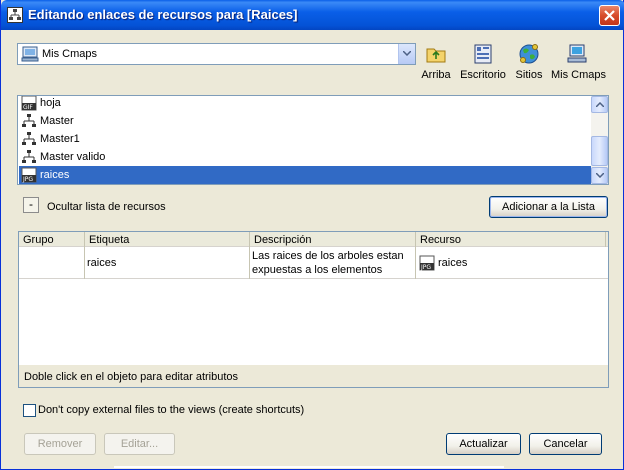 The width and height of the screenshot is (624, 470). I want to click on hide-list-toggle: -, so click(31, 205).